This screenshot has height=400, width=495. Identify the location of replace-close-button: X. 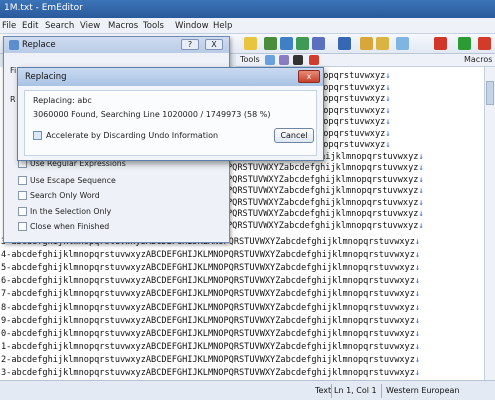
(214, 44).